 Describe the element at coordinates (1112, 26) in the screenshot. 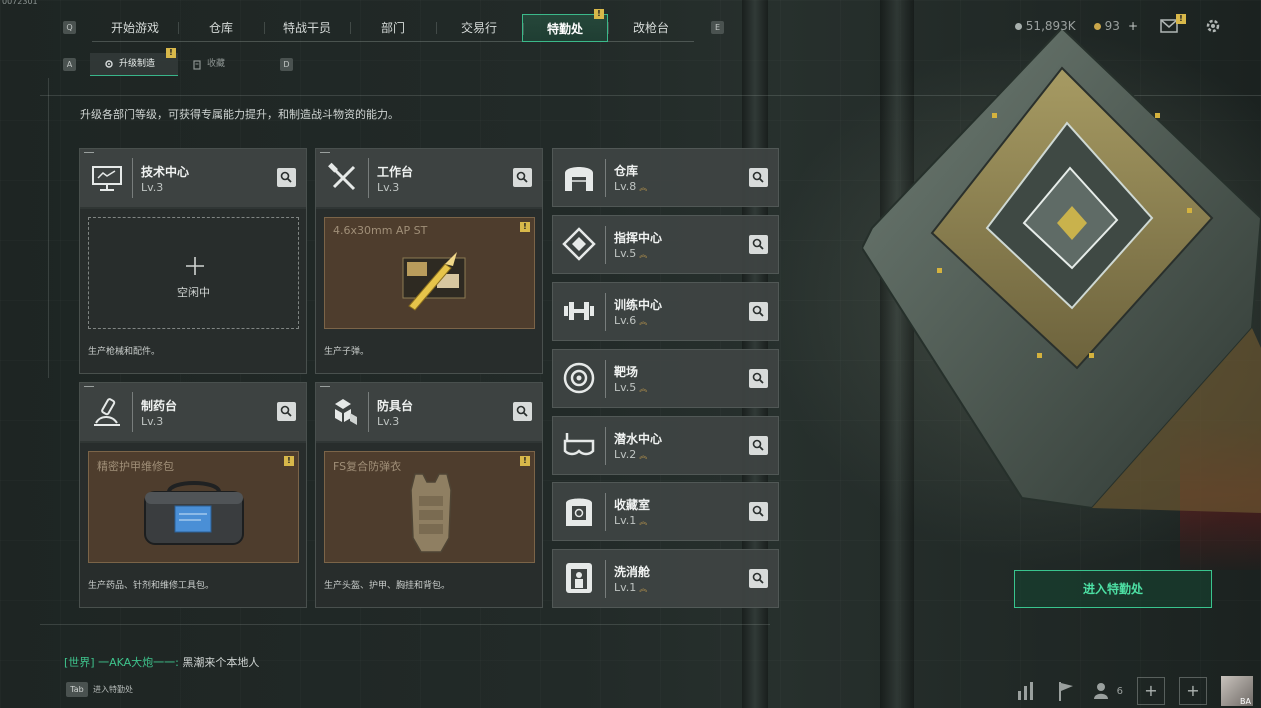

I see `gem-amount: 93` at that location.